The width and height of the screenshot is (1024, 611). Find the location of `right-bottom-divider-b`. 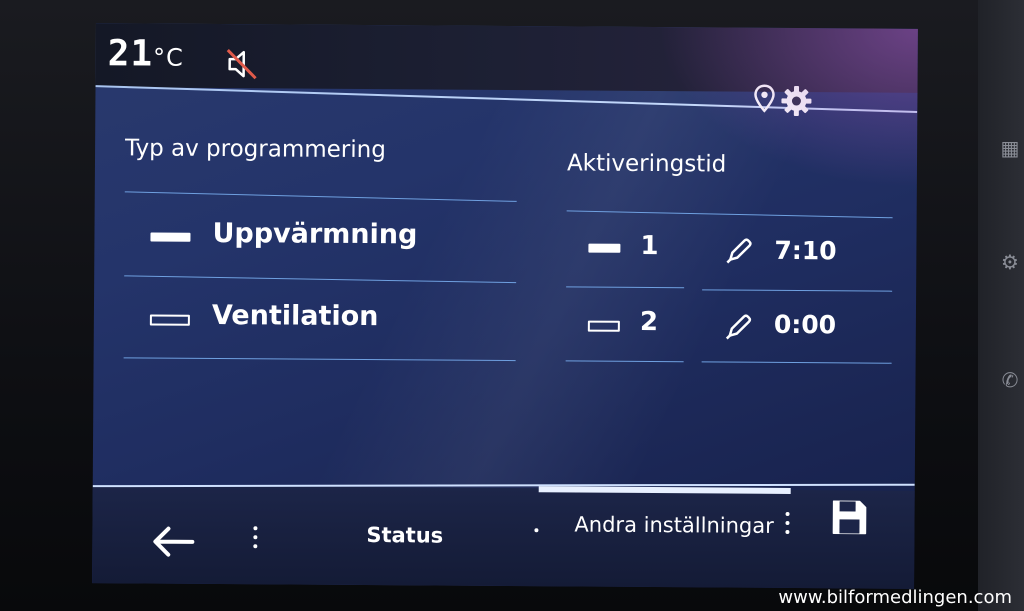

right-bottom-divider-b is located at coordinates (796, 362).